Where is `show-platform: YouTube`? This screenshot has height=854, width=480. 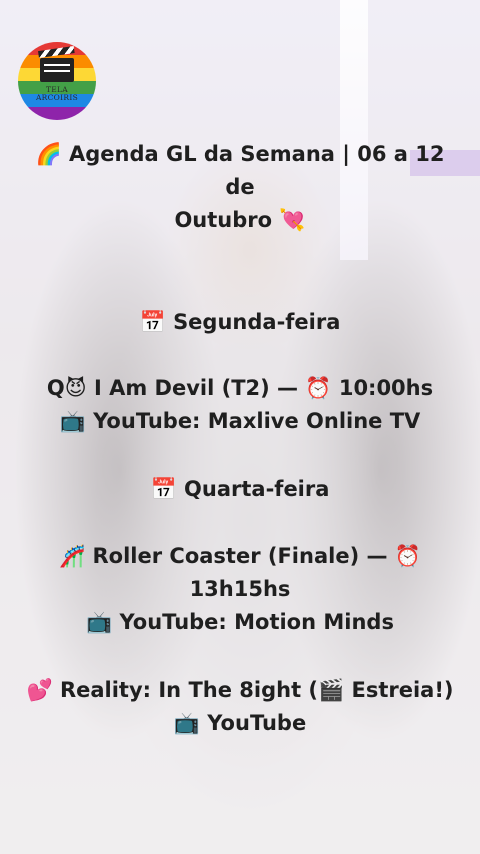
show-platform: YouTube is located at coordinates (257, 723).